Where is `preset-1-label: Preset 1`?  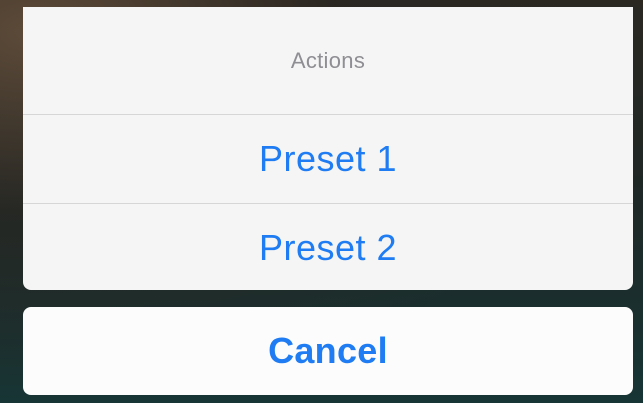
preset-1-label: Preset 1 is located at coordinates (328, 158).